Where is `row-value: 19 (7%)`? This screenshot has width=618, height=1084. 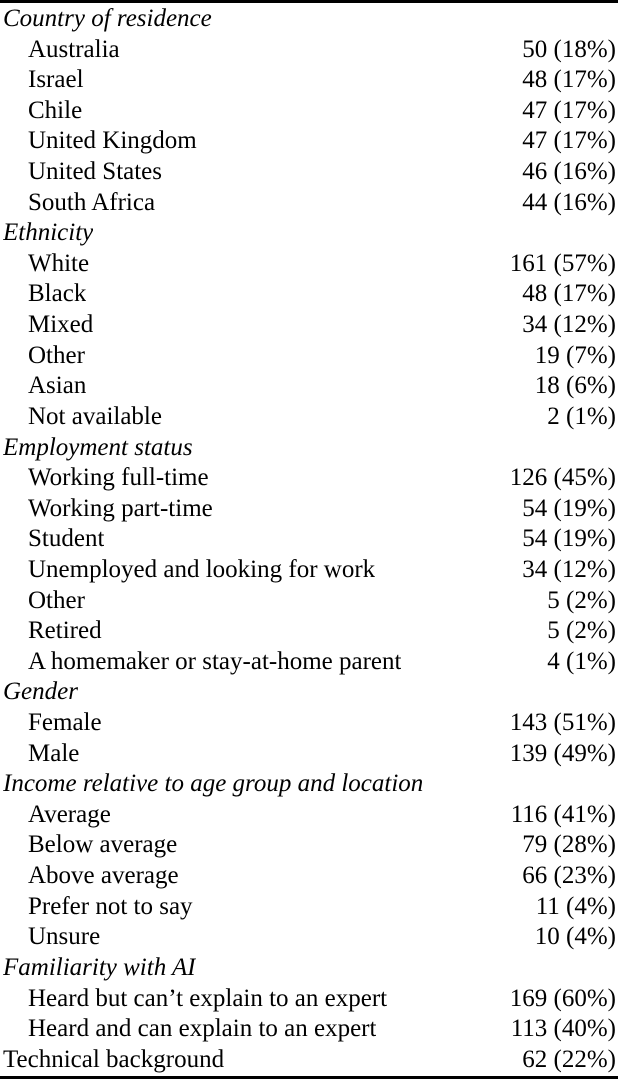 row-value: 19 (7%) is located at coordinates (575, 355).